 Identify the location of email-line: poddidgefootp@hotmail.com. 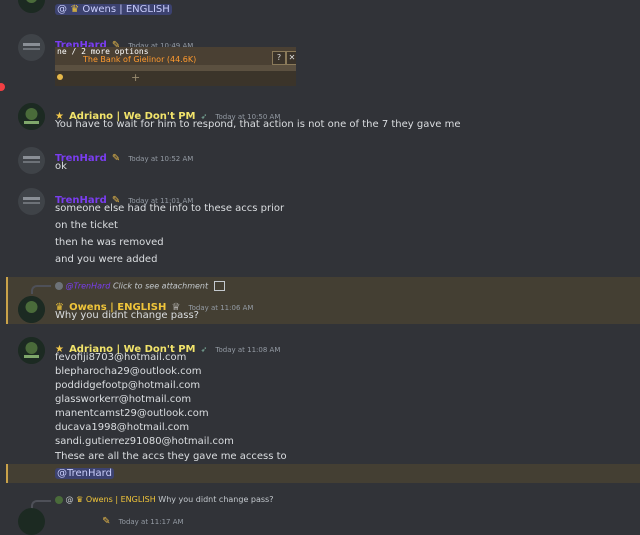
(128, 385).